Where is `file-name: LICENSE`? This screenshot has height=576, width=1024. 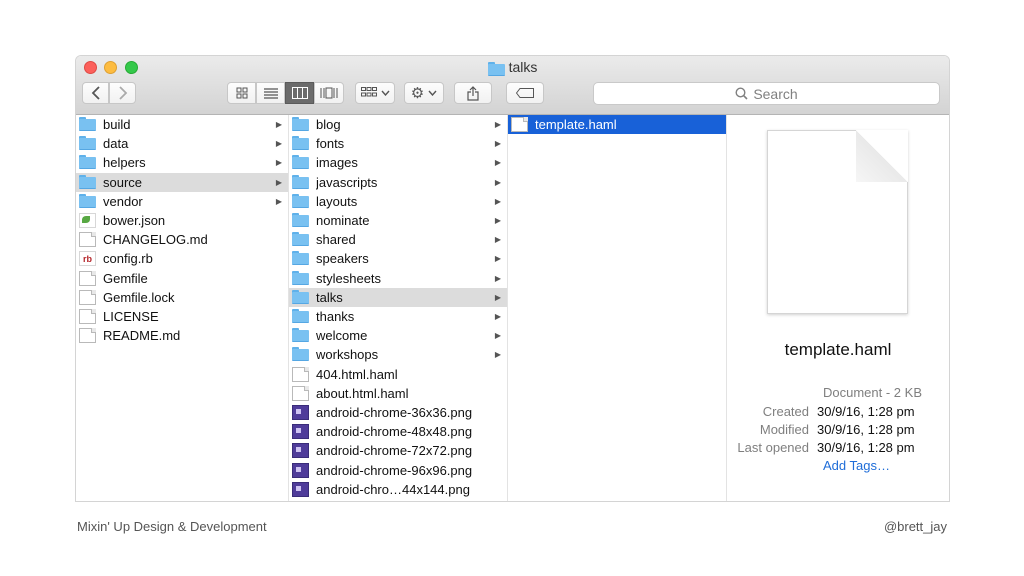
file-name: LICENSE is located at coordinates (131, 316).